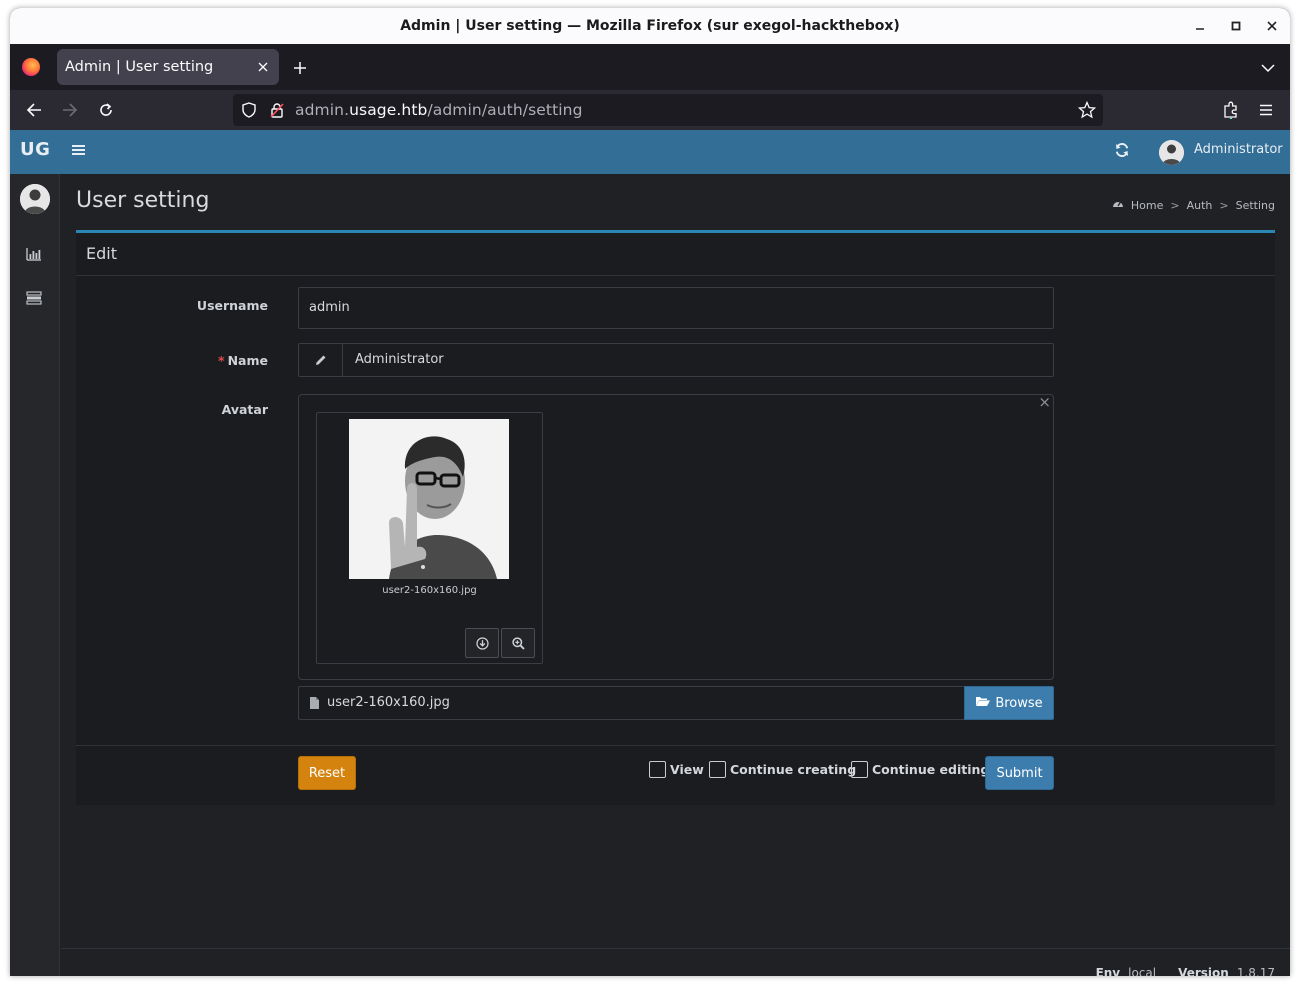  Describe the element at coordinates (221, 360) in the screenshot. I see `required-mark: *` at that location.